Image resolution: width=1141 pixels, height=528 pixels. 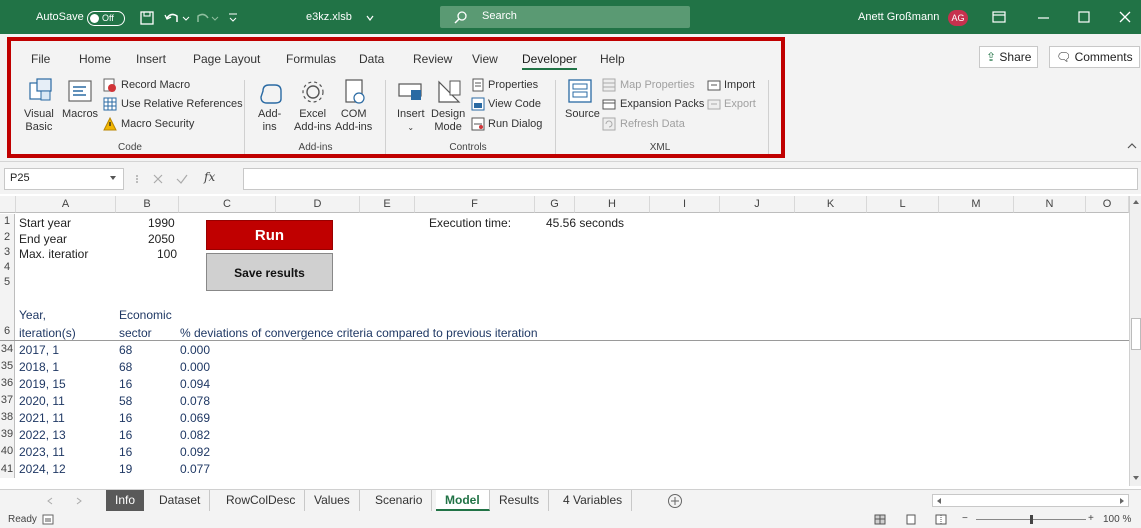 What do you see at coordinates (1050, 204) in the screenshot?
I see `column-header: N` at bounding box center [1050, 204].